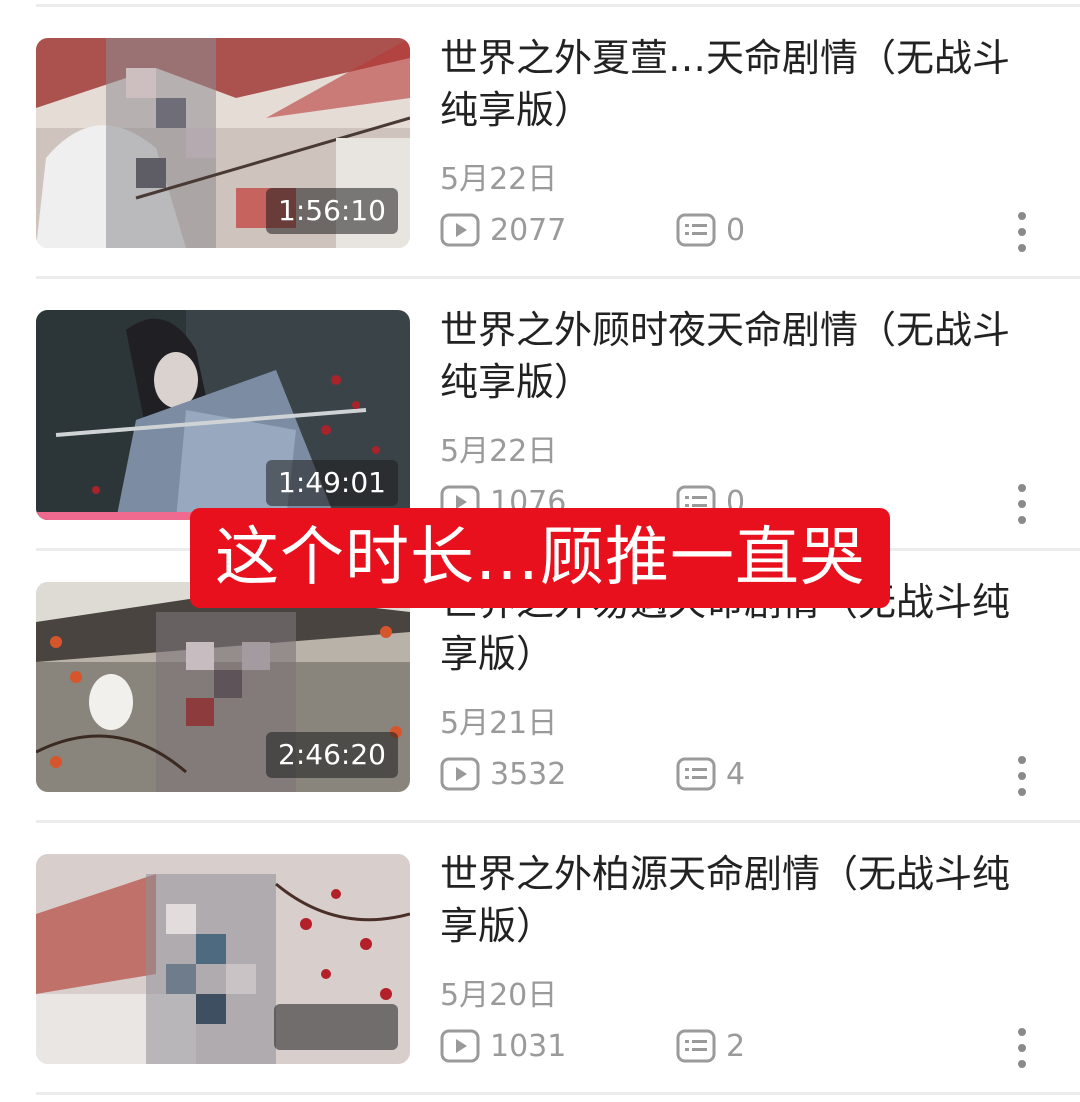 The width and height of the screenshot is (1080, 1102). What do you see at coordinates (223, 143) in the screenshot?
I see `video-thumbnail: 1:56:10` at bounding box center [223, 143].